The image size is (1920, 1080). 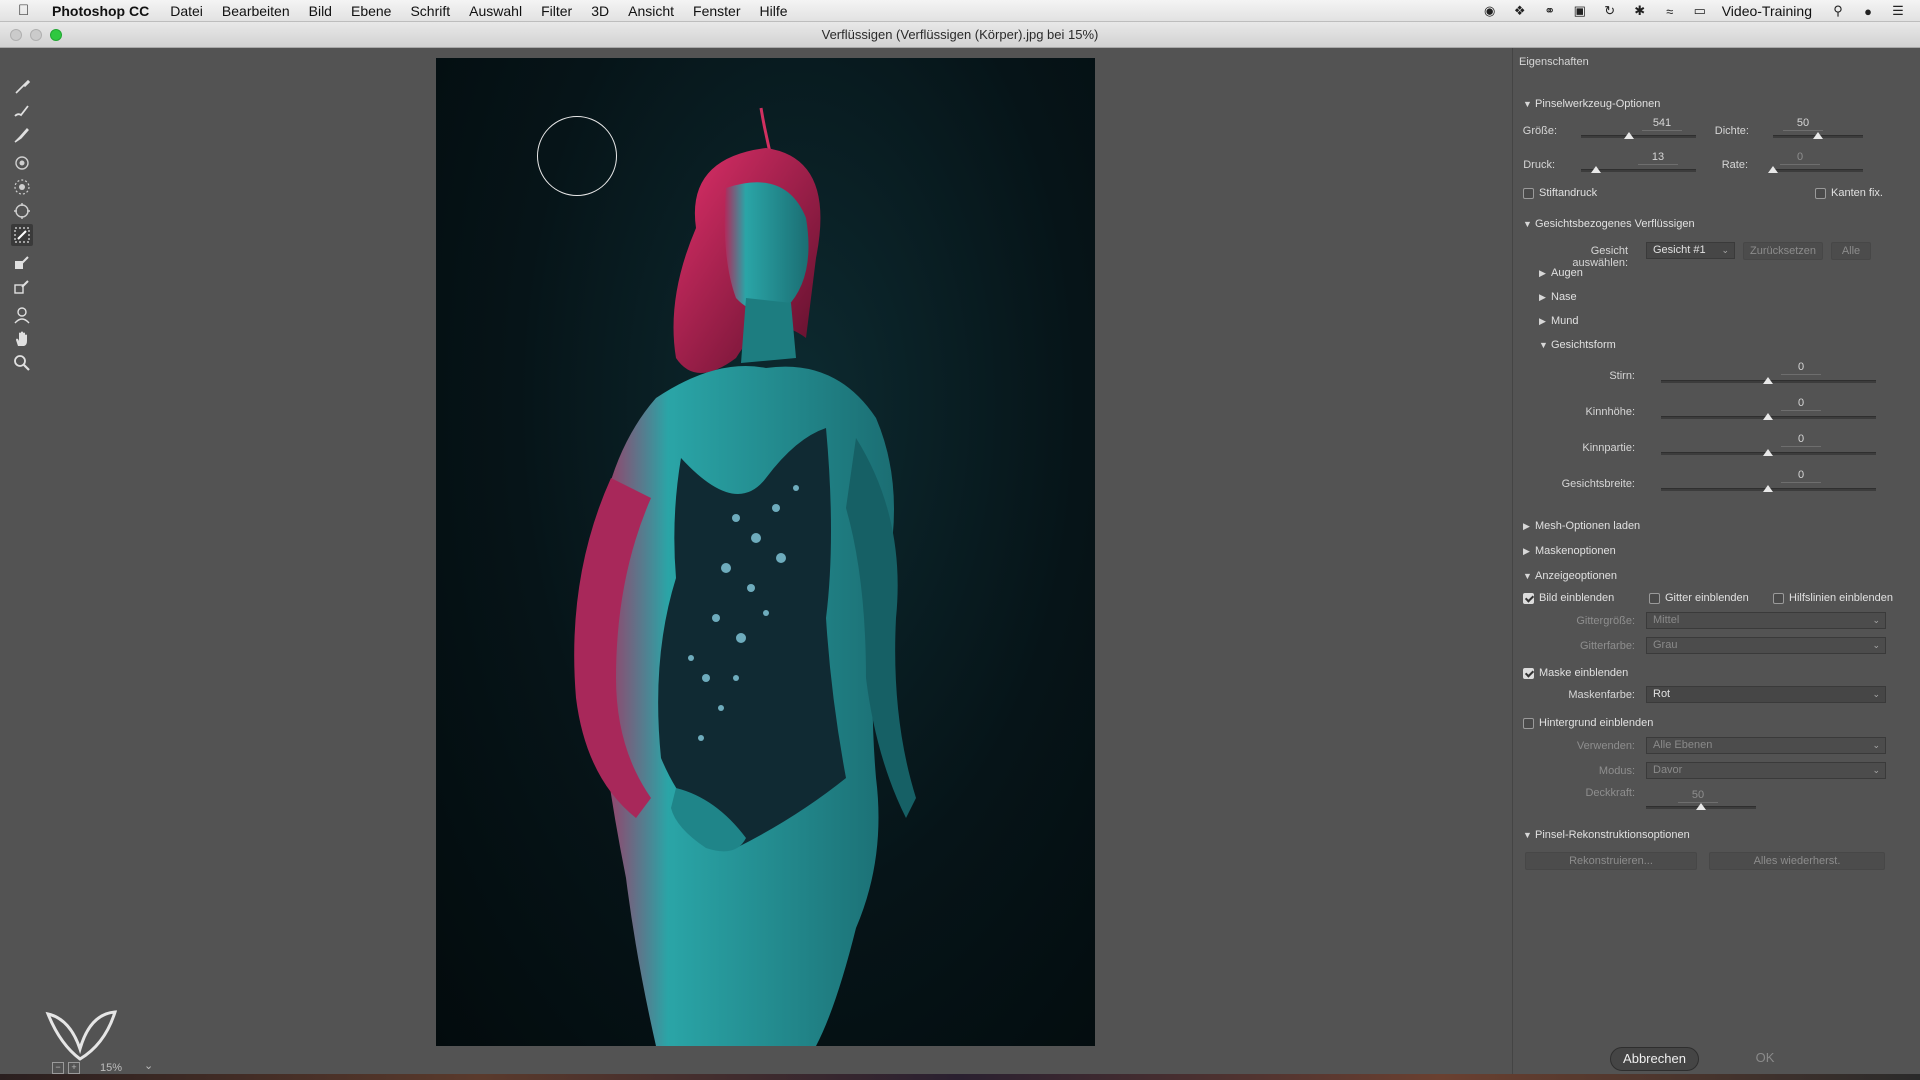 What do you see at coordinates (1801, 440) in the screenshot?
I see `jawline-value: 0` at bounding box center [1801, 440].